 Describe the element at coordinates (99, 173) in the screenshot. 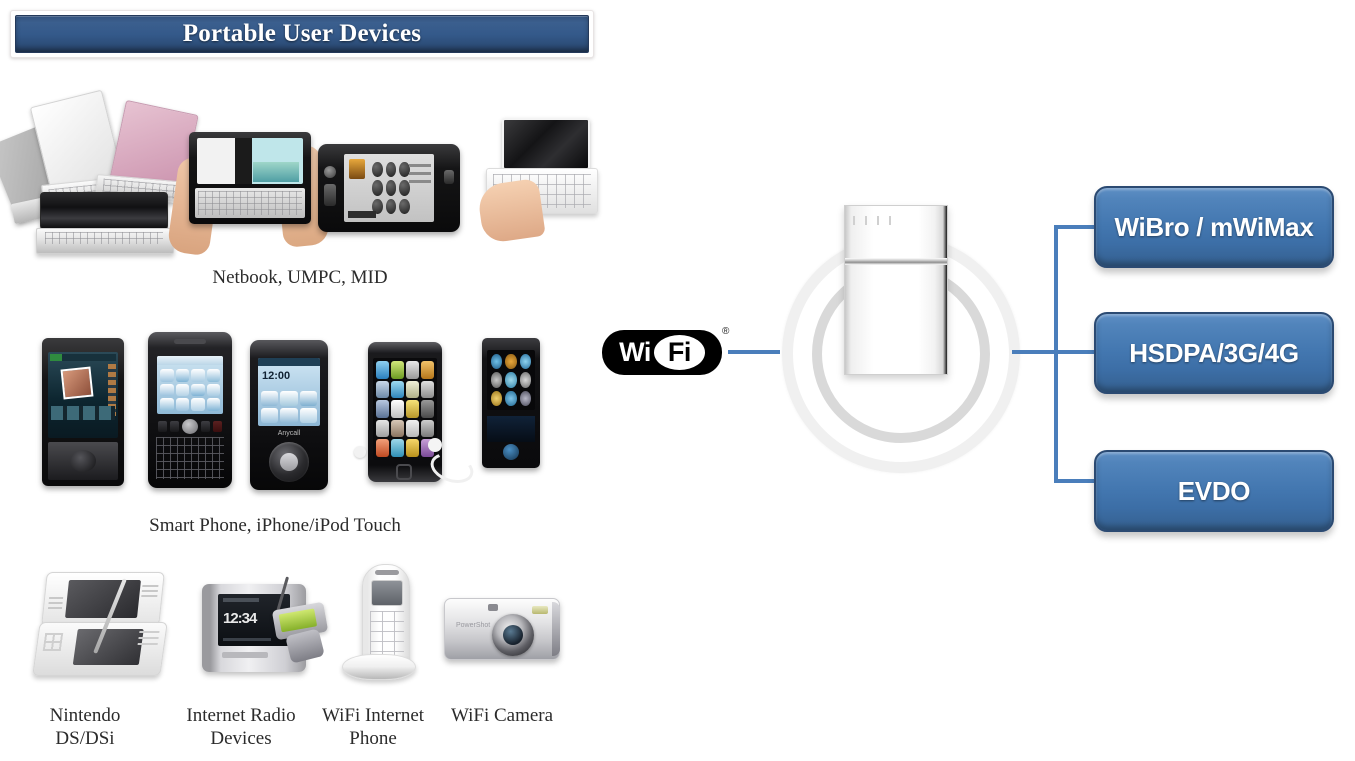

I see `netbook-cluster` at that location.